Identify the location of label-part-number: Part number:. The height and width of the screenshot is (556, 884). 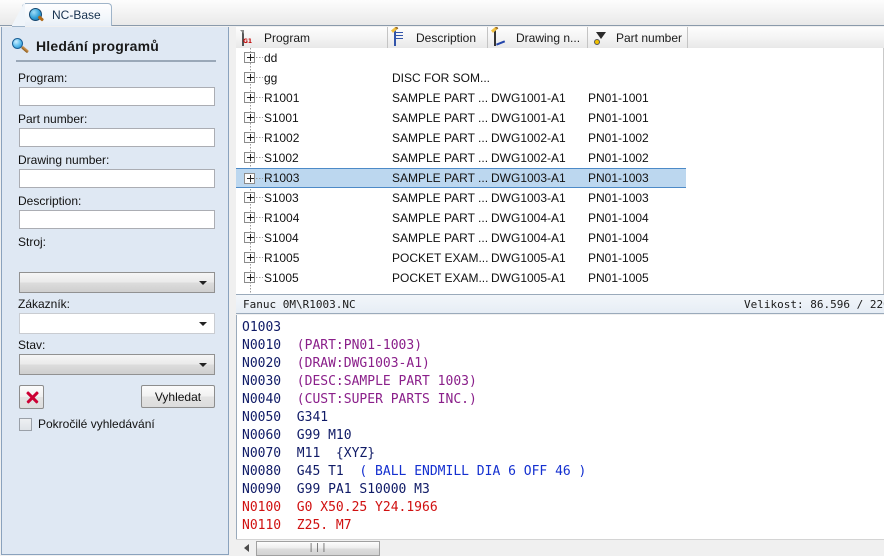
(53, 119).